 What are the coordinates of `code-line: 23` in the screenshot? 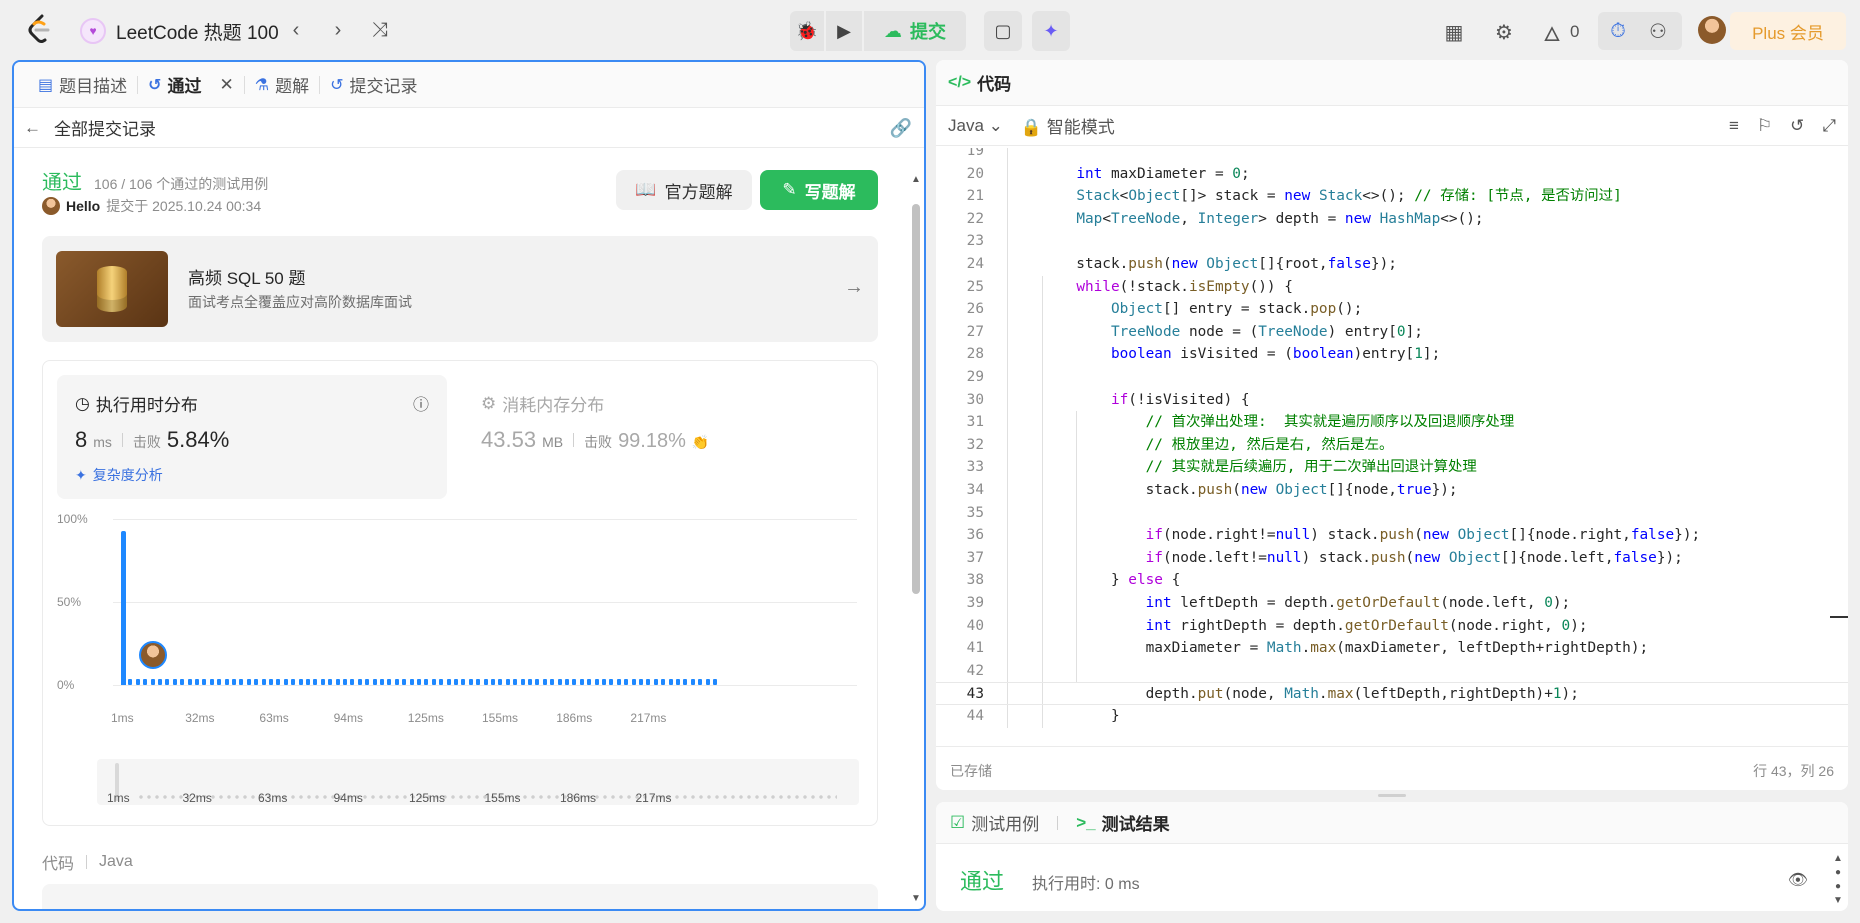 It's located at (1392, 241).